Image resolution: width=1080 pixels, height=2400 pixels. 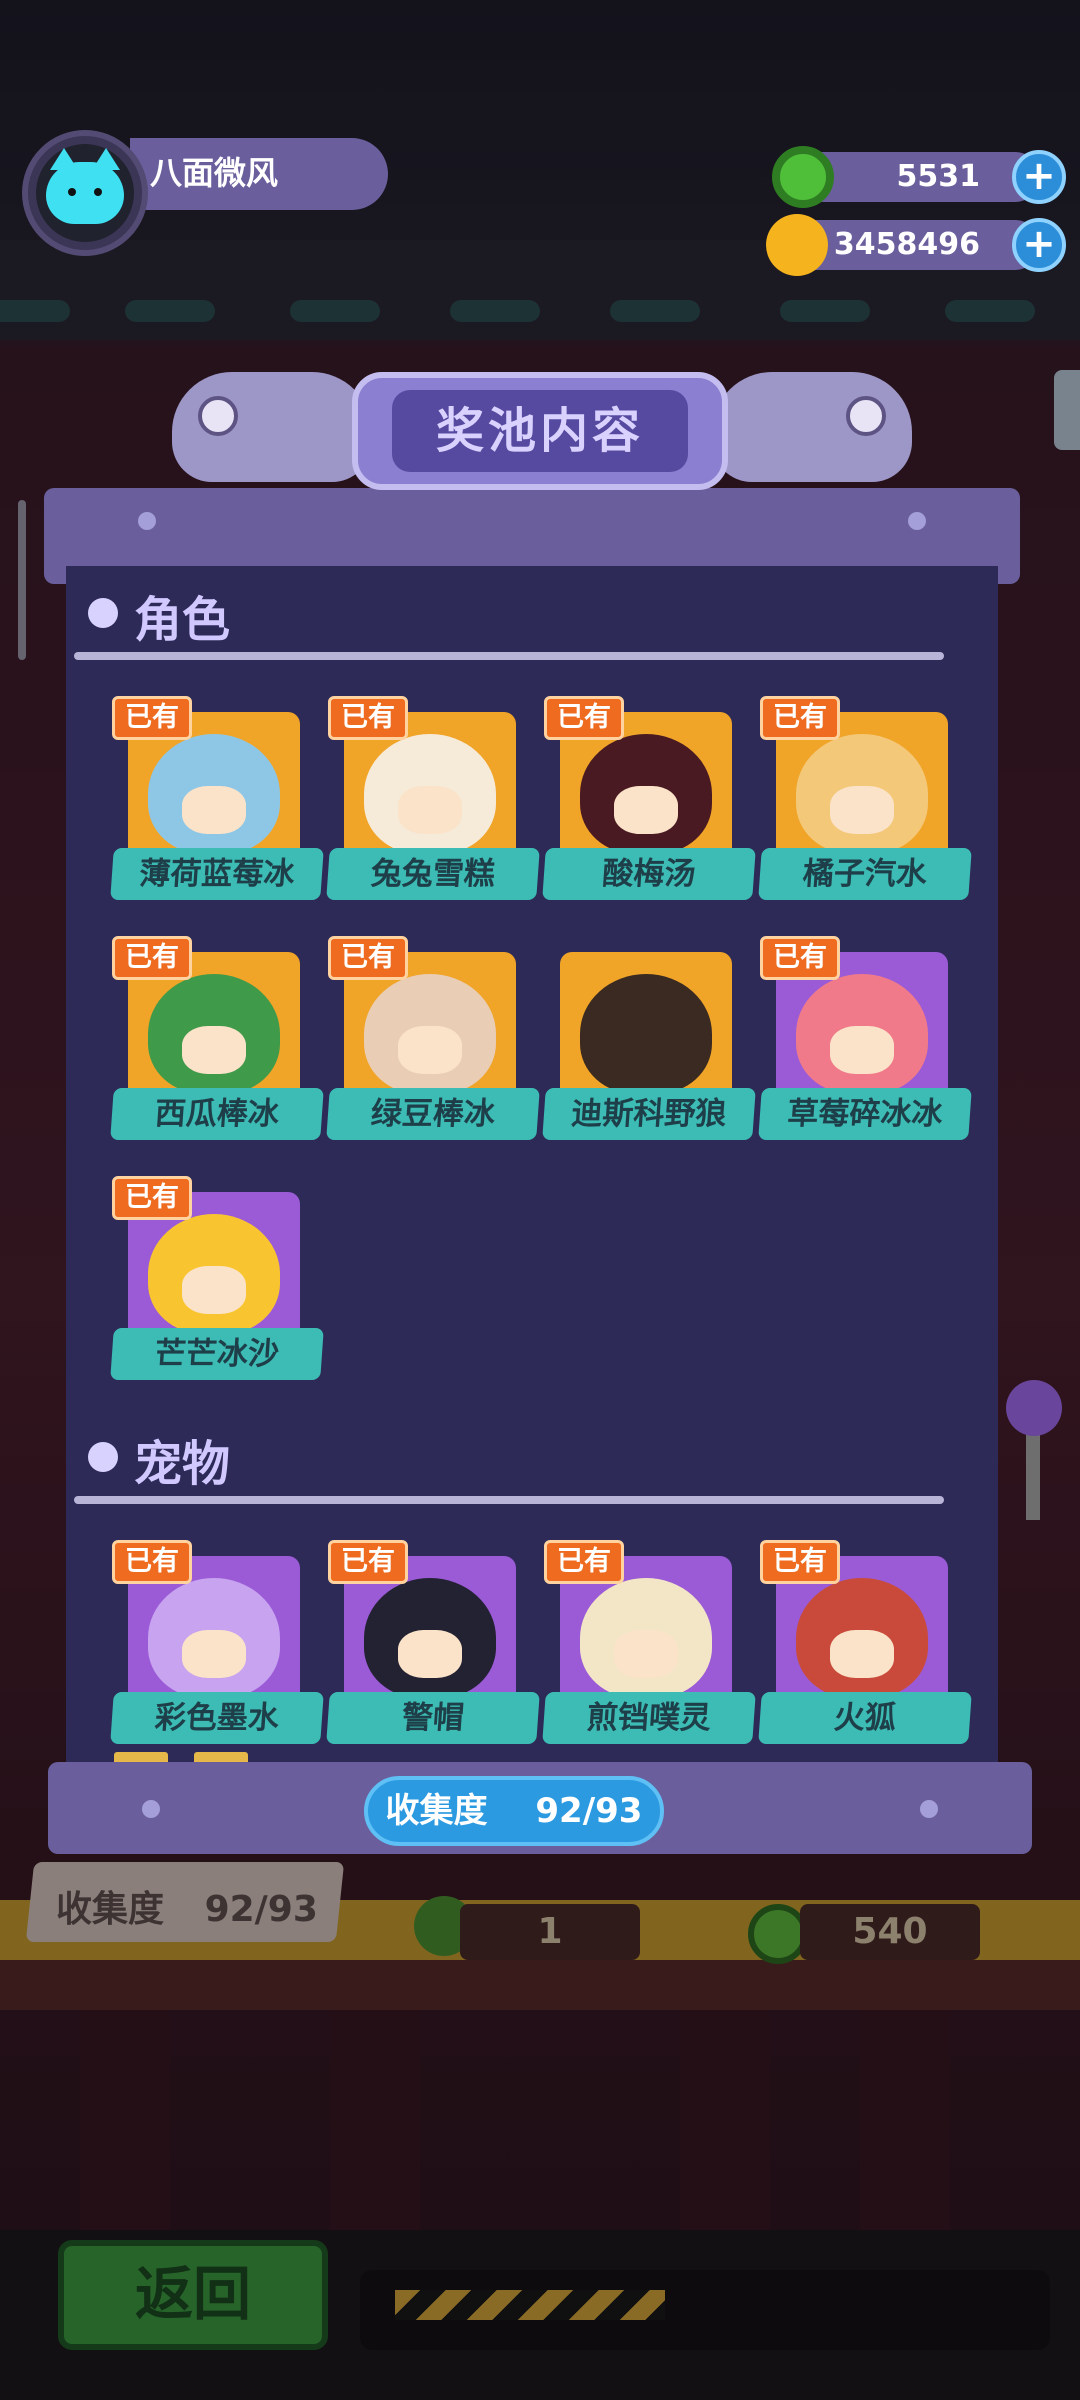 What do you see at coordinates (649, 1718) in the screenshot?
I see `item-label: 煎铛噗灵` at bounding box center [649, 1718].